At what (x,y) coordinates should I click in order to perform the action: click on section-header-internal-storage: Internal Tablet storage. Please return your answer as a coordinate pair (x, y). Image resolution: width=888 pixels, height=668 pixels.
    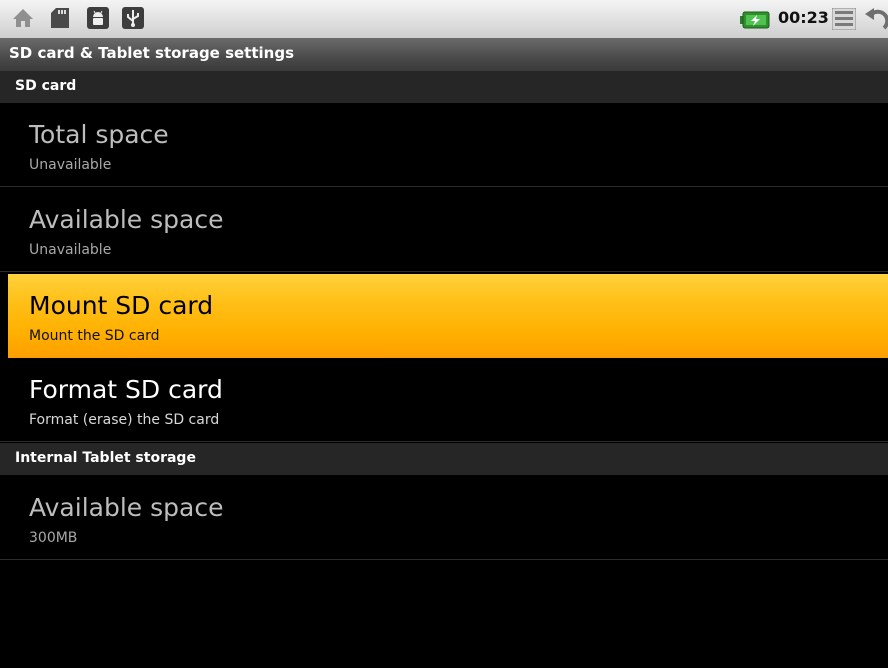
    Looking at the image, I should click on (444, 459).